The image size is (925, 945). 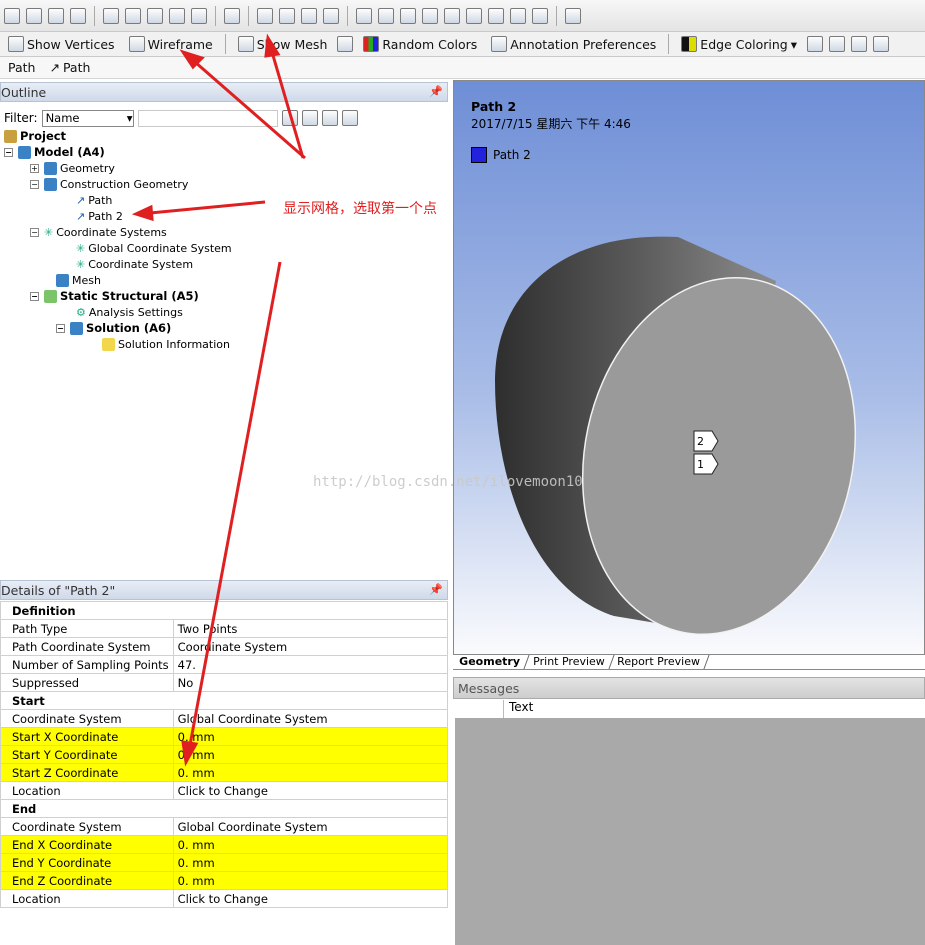 I want to click on filter-input, so click(x=207, y=118).